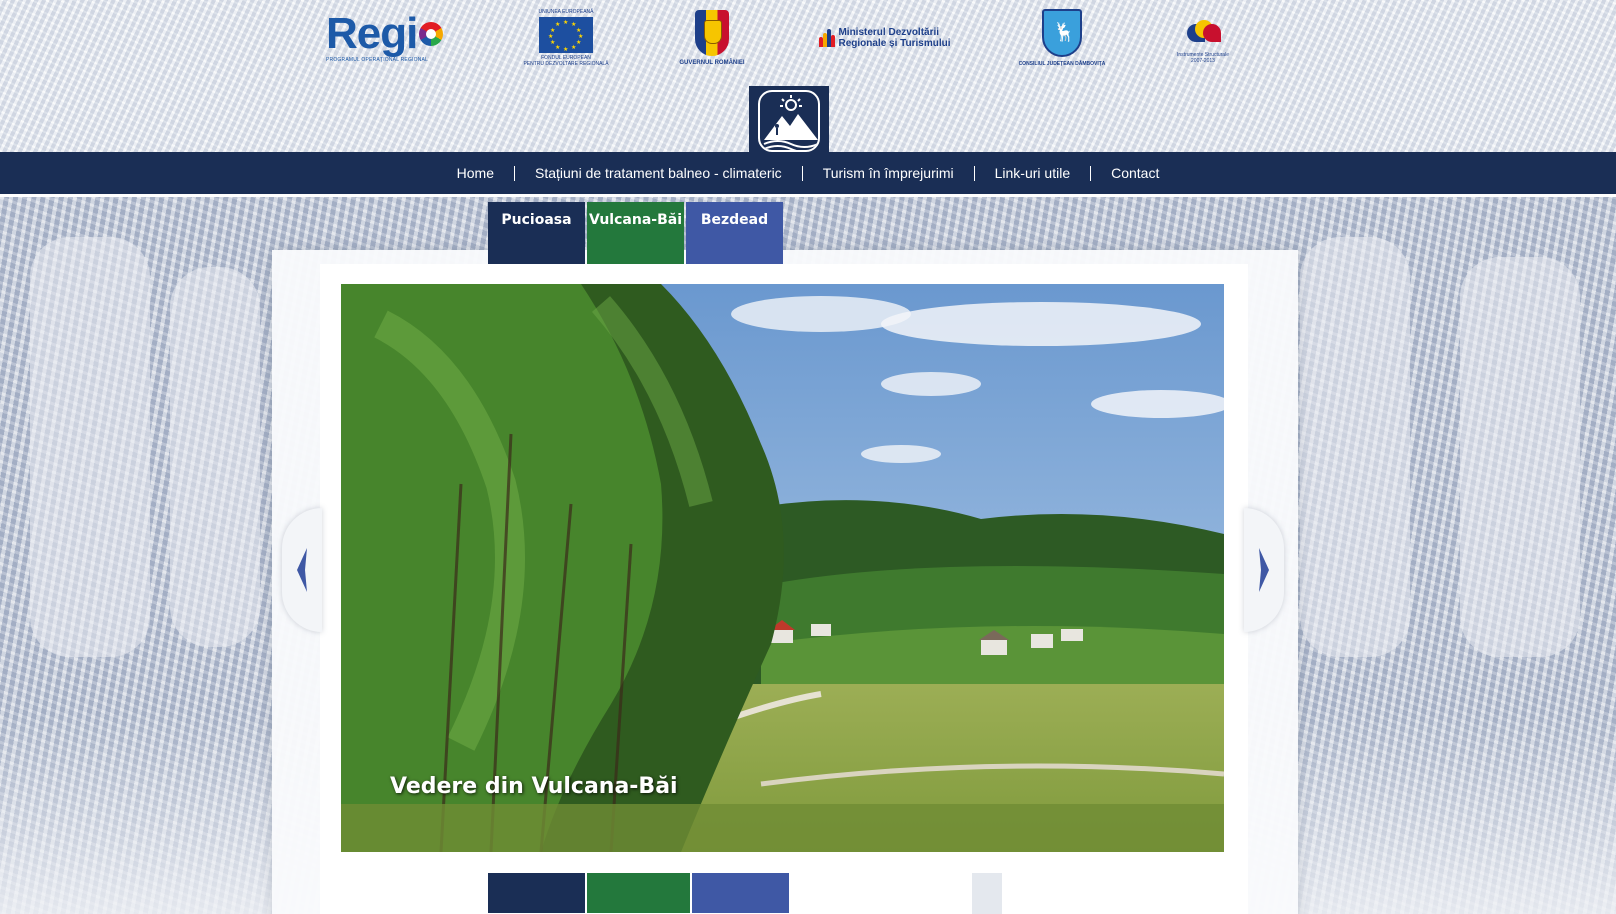 The image size is (1616, 914). Describe the element at coordinates (431, 34) in the screenshot. I see `regio-color-wheel-icon` at that location.